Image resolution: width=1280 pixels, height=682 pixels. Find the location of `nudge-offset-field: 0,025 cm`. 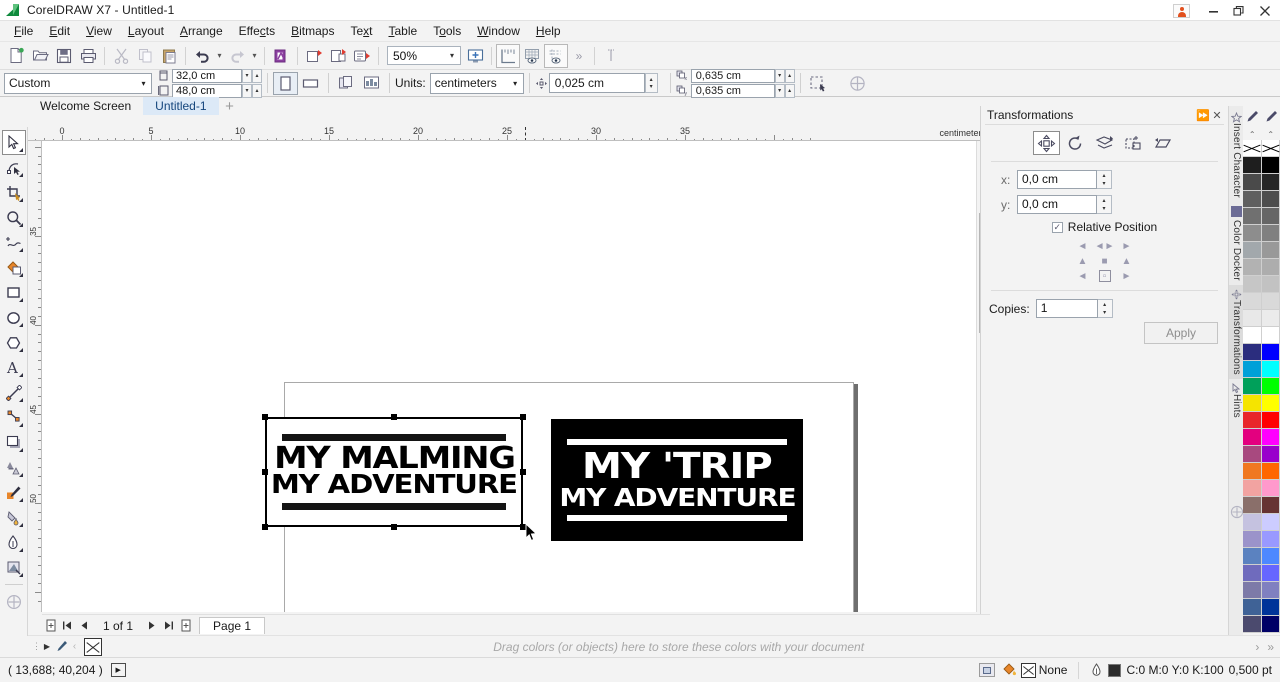

nudge-offset-field: 0,025 cm is located at coordinates (596, 83).